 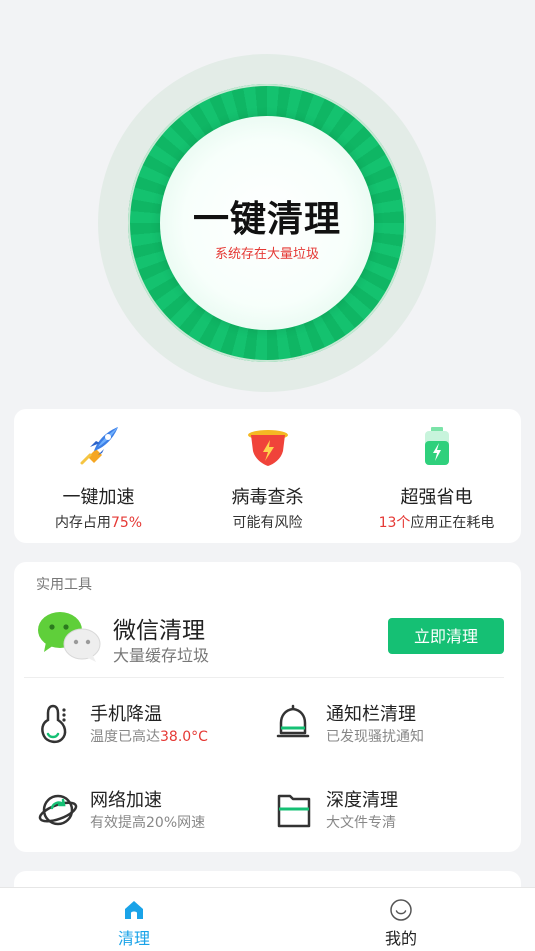 What do you see at coordinates (362, 800) in the screenshot?
I see `tool-title: 深度清理` at bounding box center [362, 800].